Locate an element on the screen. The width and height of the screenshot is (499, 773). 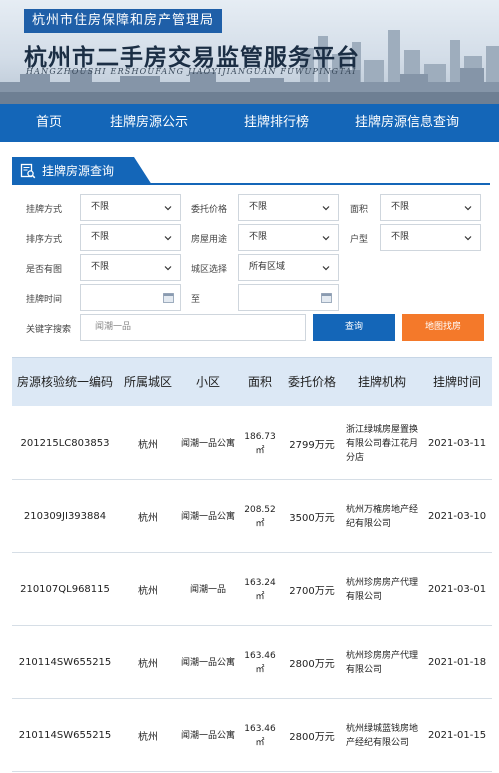
cell-area: 208.52 ㎡ is located at coordinates (260, 516).